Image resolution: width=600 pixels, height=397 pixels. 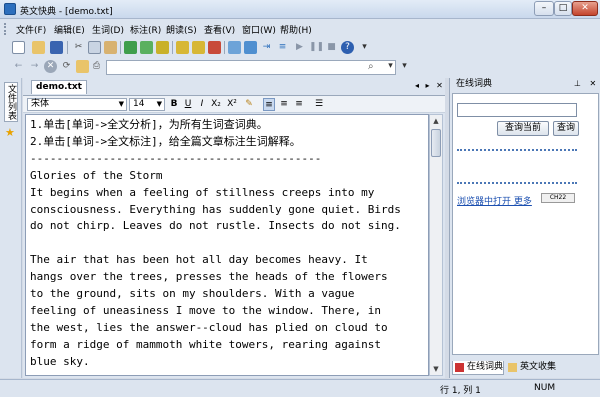 What do you see at coordinates (566, 128) in the screenshot?
I see `lookup-button: 查询` at bounding box center [566, 128].